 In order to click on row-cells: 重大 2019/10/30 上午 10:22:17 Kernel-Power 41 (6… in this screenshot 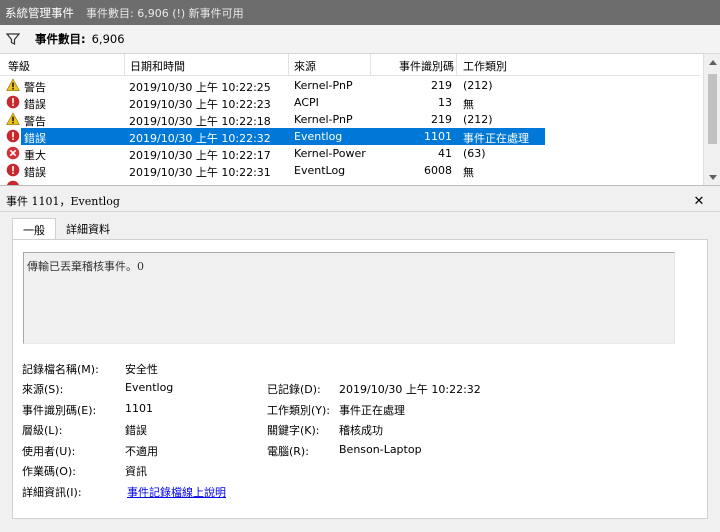, I will do `click(283, 153)`.